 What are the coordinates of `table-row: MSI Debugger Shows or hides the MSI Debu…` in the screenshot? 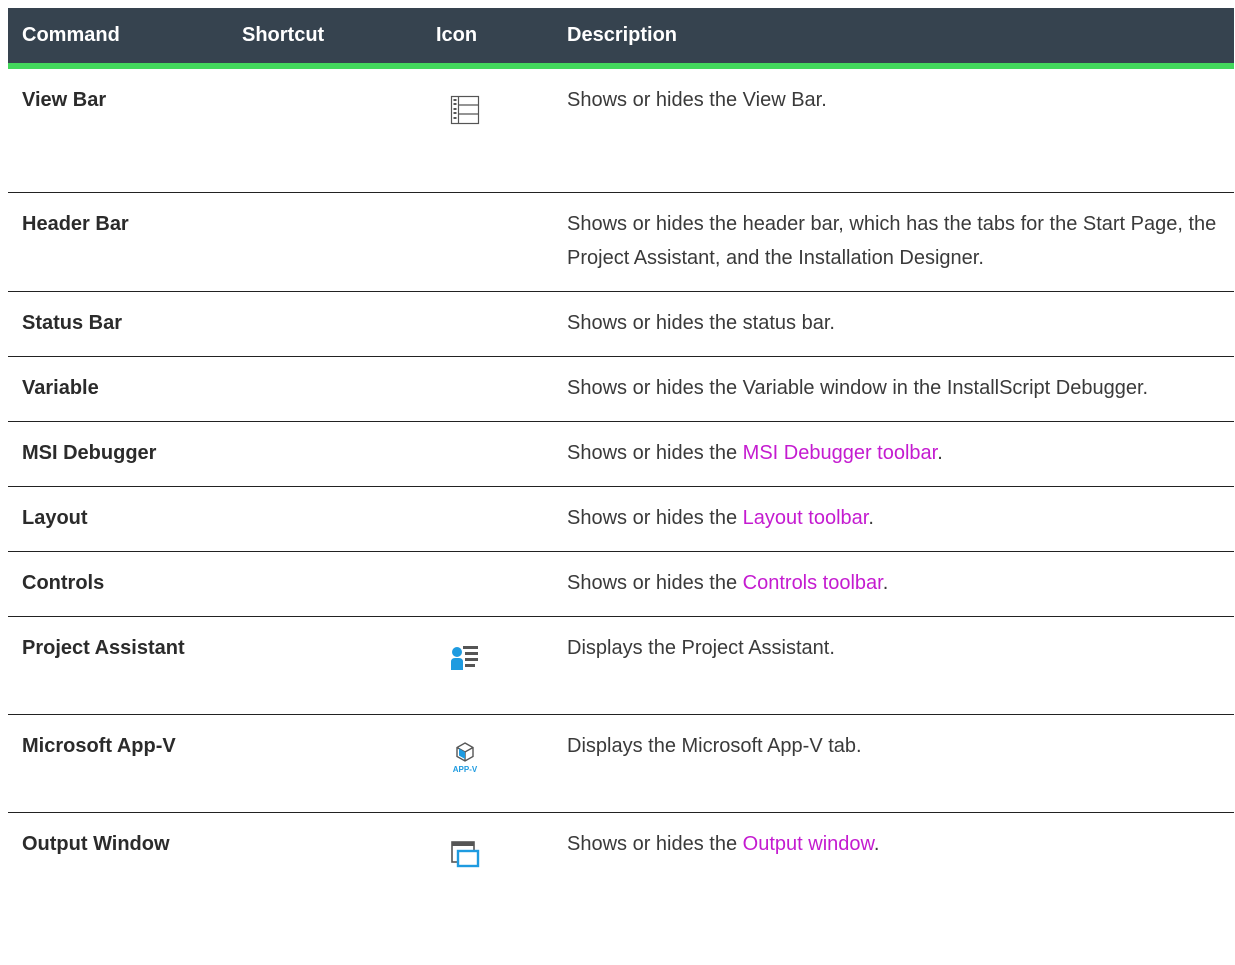 It's located at (621, 454).